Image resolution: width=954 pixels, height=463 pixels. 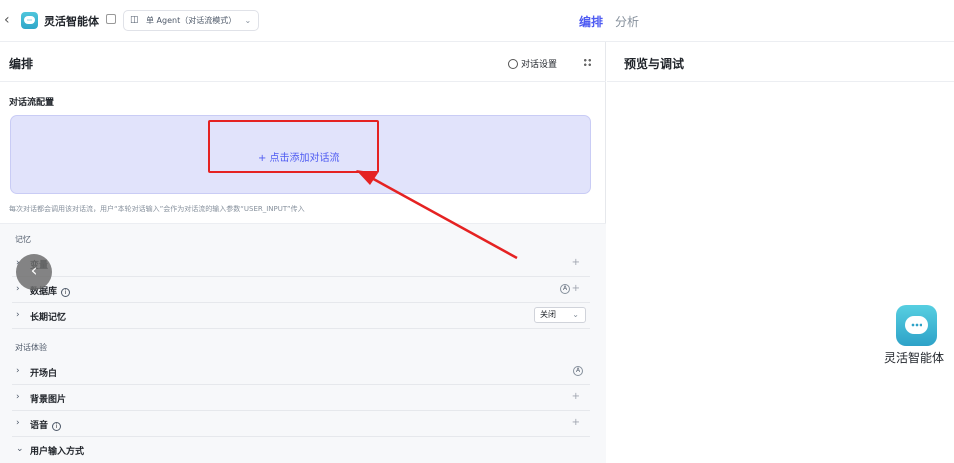 I want to click on annotation-arrow-icon, so click(x=437, y=215).